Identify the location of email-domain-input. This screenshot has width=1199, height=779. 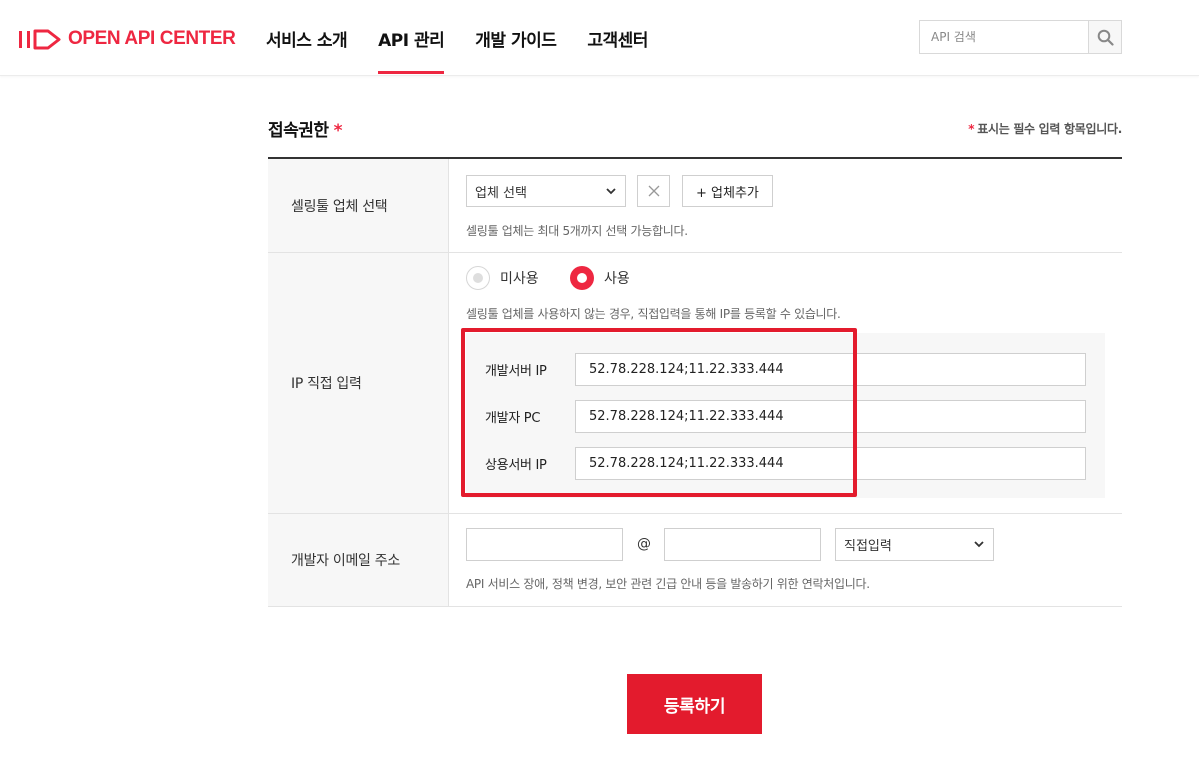
(742, 544).